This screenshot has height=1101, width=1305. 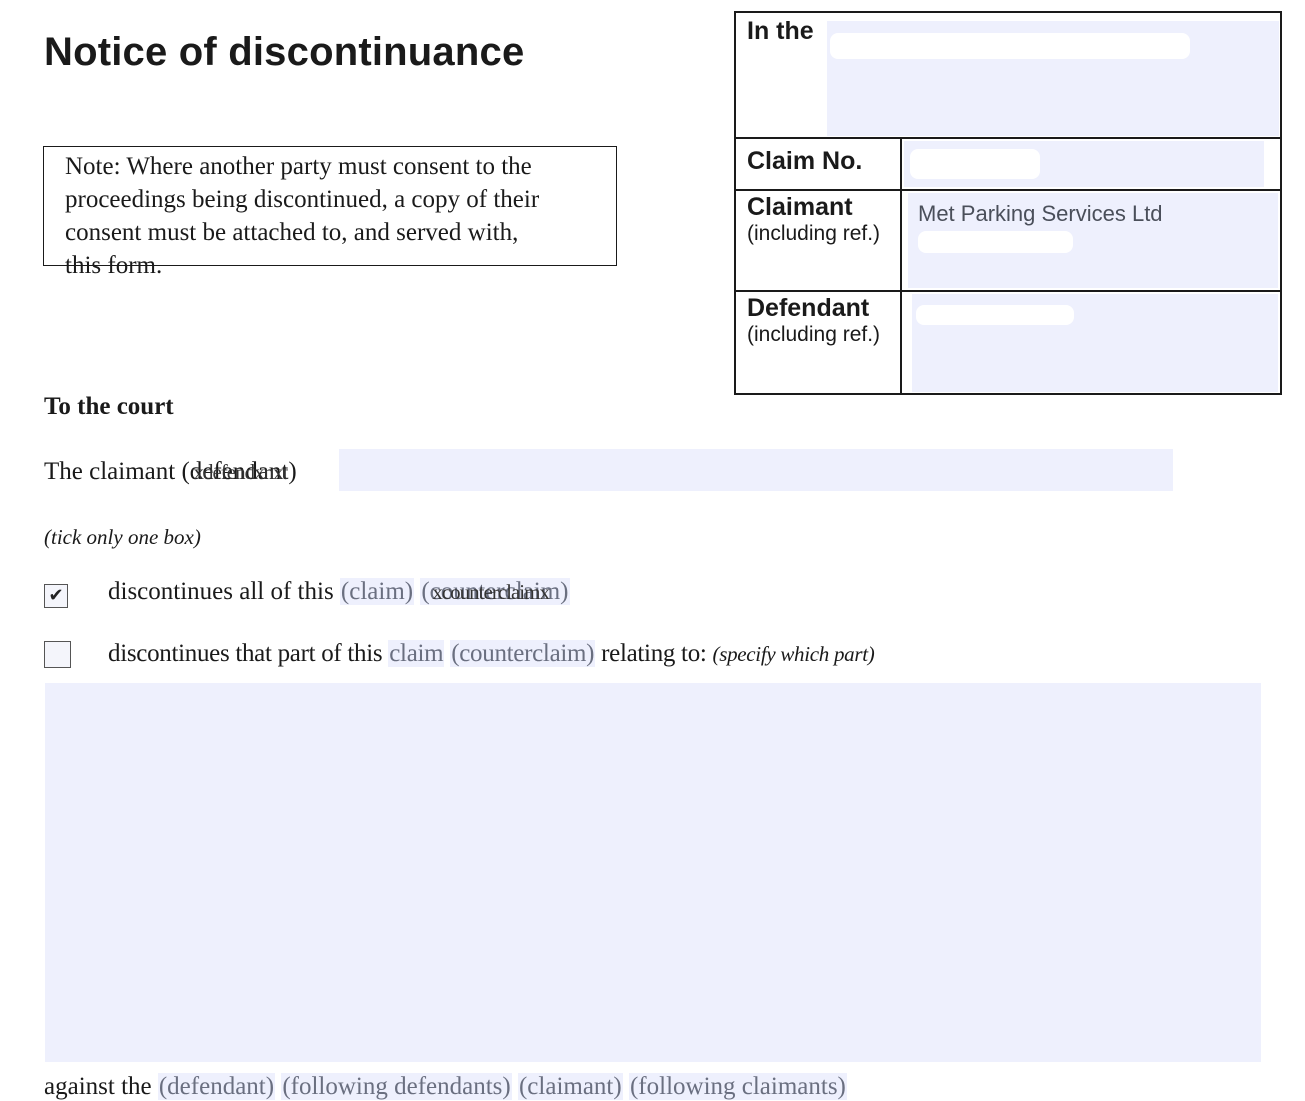 I want to click on option-all-text: discontinues all of this, so click(x=221, y=591).